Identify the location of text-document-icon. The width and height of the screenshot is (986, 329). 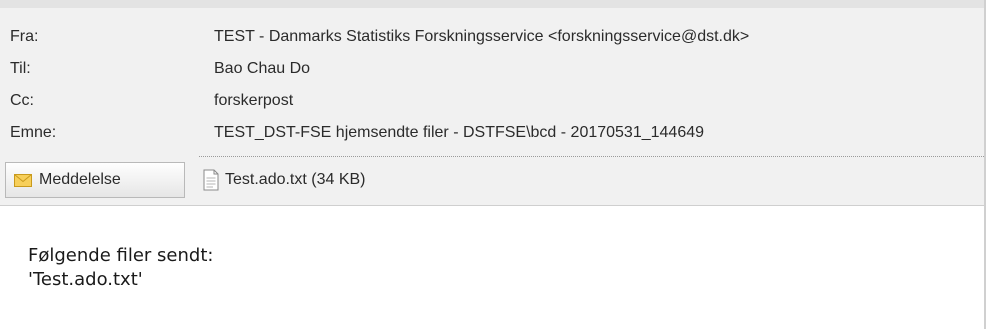
(211, 180).